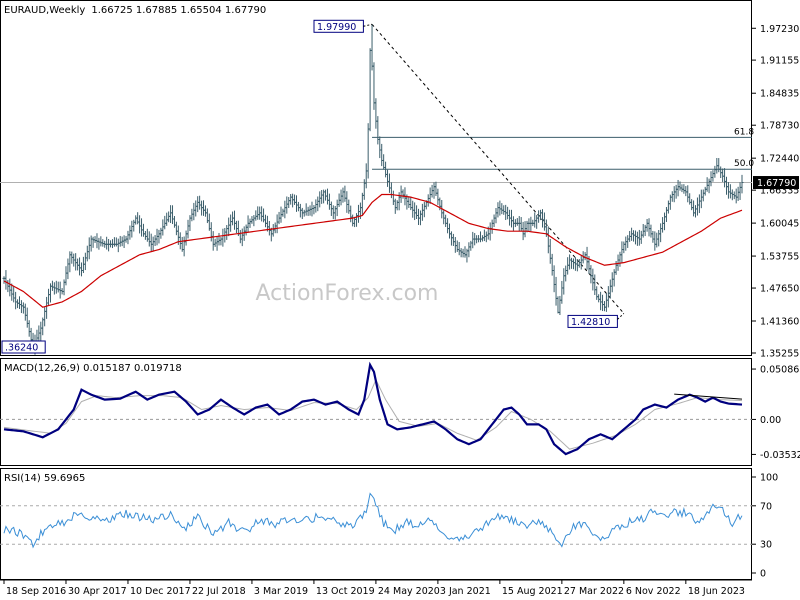  I want to click on rsi-tick-label: 30, so click(766, 545).